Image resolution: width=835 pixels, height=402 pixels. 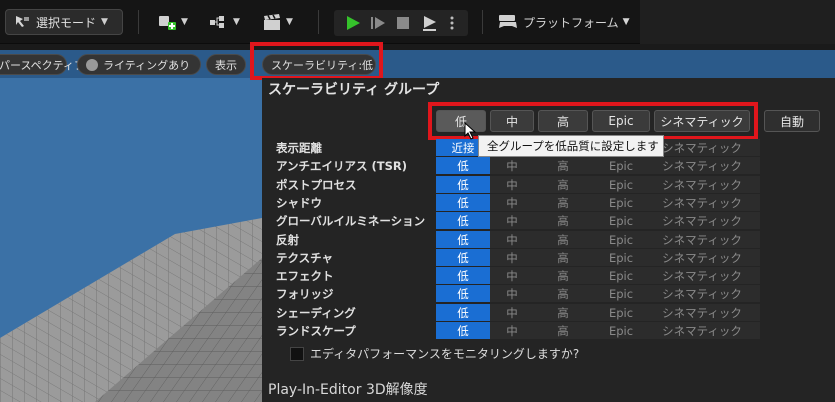 I want to click on row-label: テクスチャ, so click(x=305, y=258).